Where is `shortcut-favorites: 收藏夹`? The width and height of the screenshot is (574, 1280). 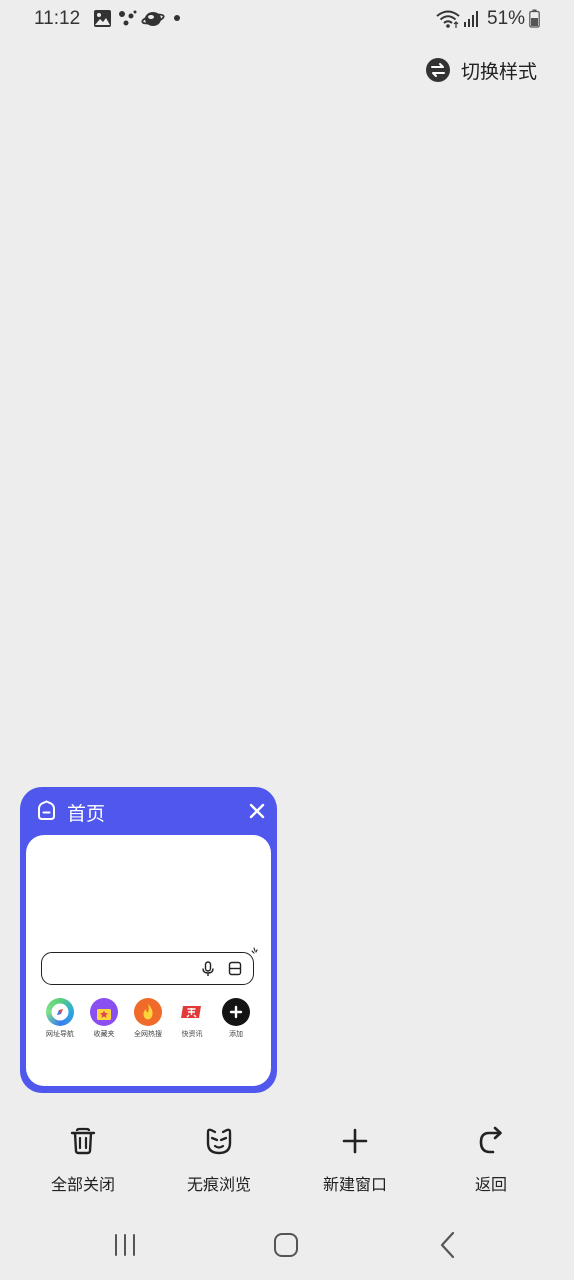 shortcut-favorites: 收藏夹 is located at coordinates (104, 1018).